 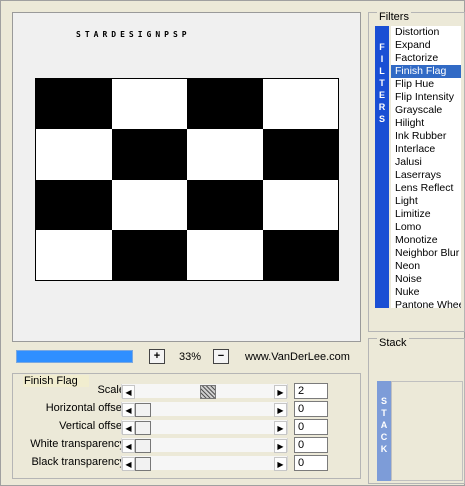 I want to click on sidebar-letter: L, so click(x=382, y=71).